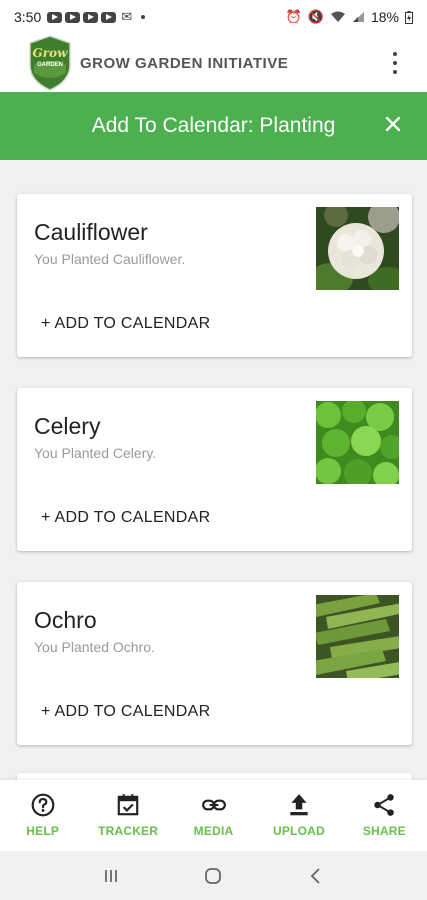  Describe the element at coordinates (337, 16) in the screenshot. I see `wifi-icon` at that location.